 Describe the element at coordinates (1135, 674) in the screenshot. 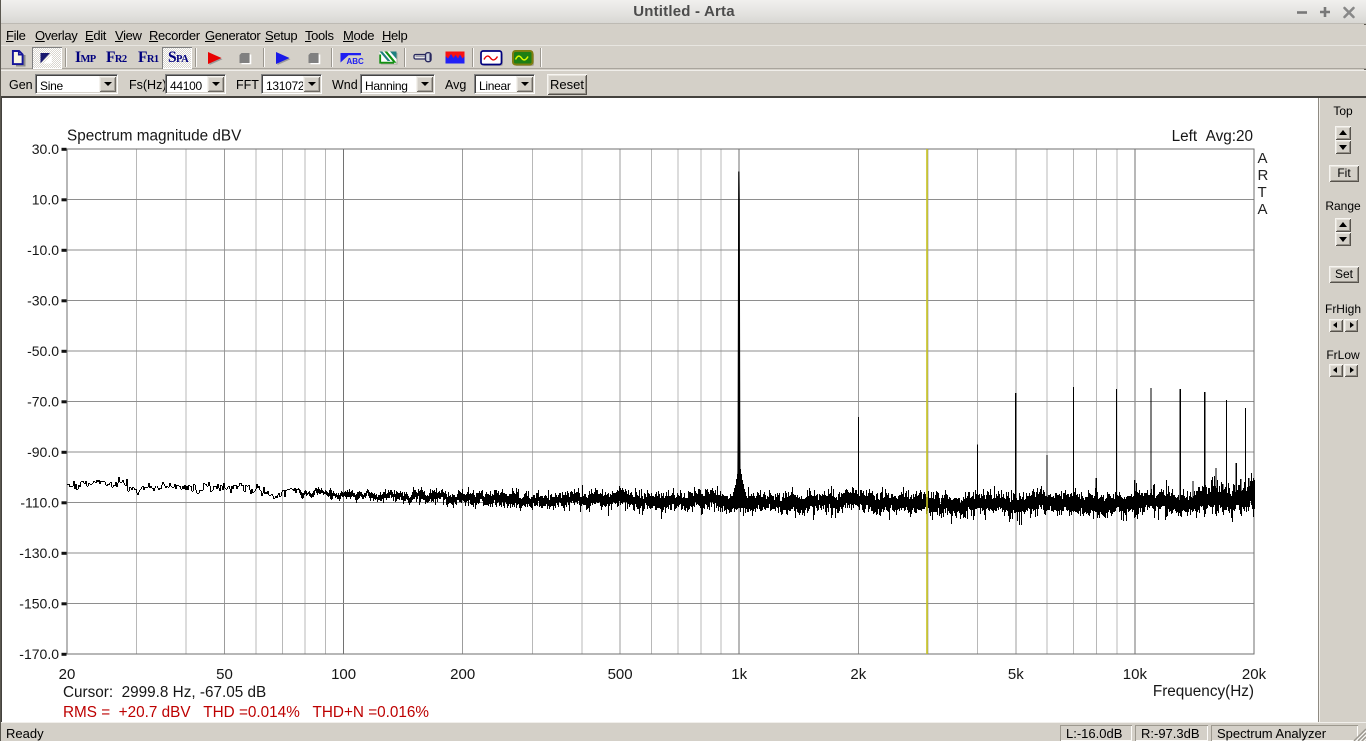

I see `svg-text: 10k` at that location.